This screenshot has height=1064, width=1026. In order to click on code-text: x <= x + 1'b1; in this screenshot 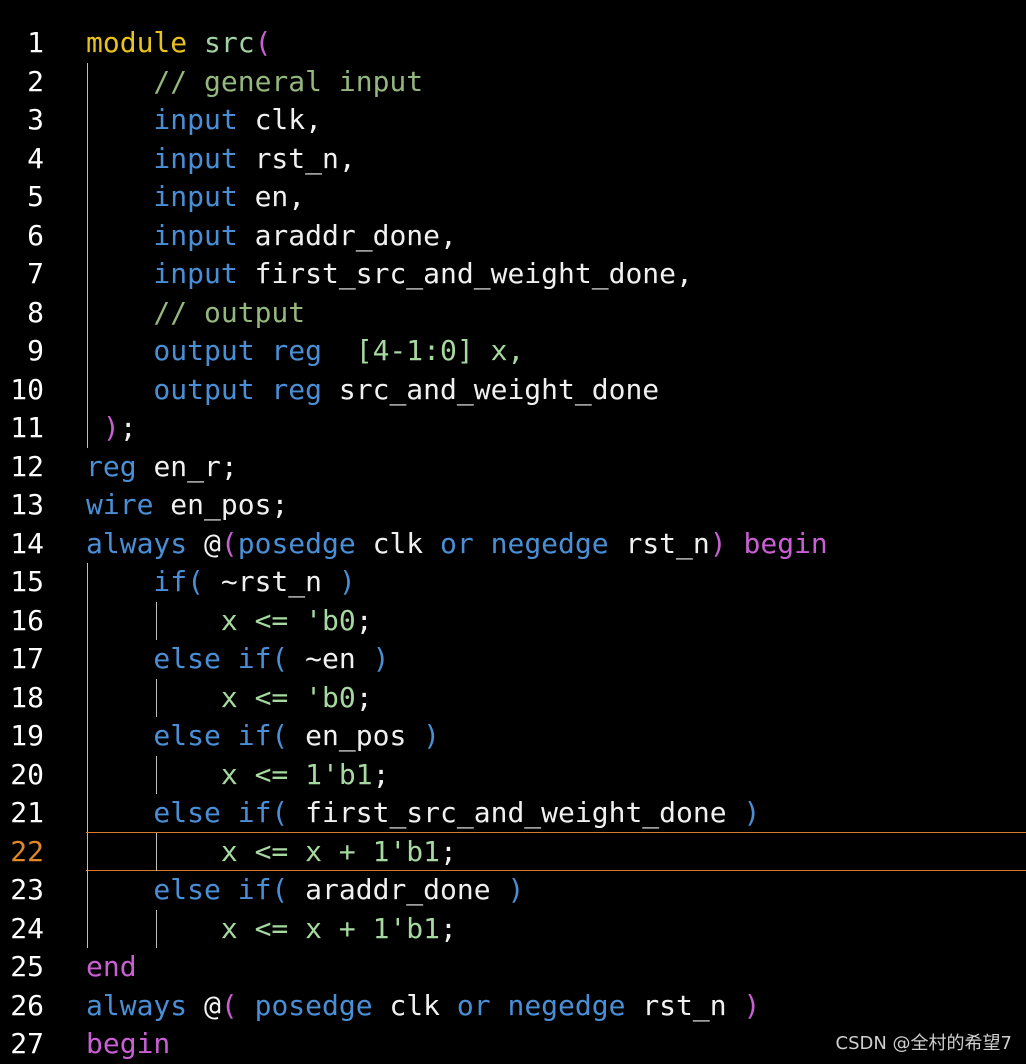, I will do `click(271, 852)`.